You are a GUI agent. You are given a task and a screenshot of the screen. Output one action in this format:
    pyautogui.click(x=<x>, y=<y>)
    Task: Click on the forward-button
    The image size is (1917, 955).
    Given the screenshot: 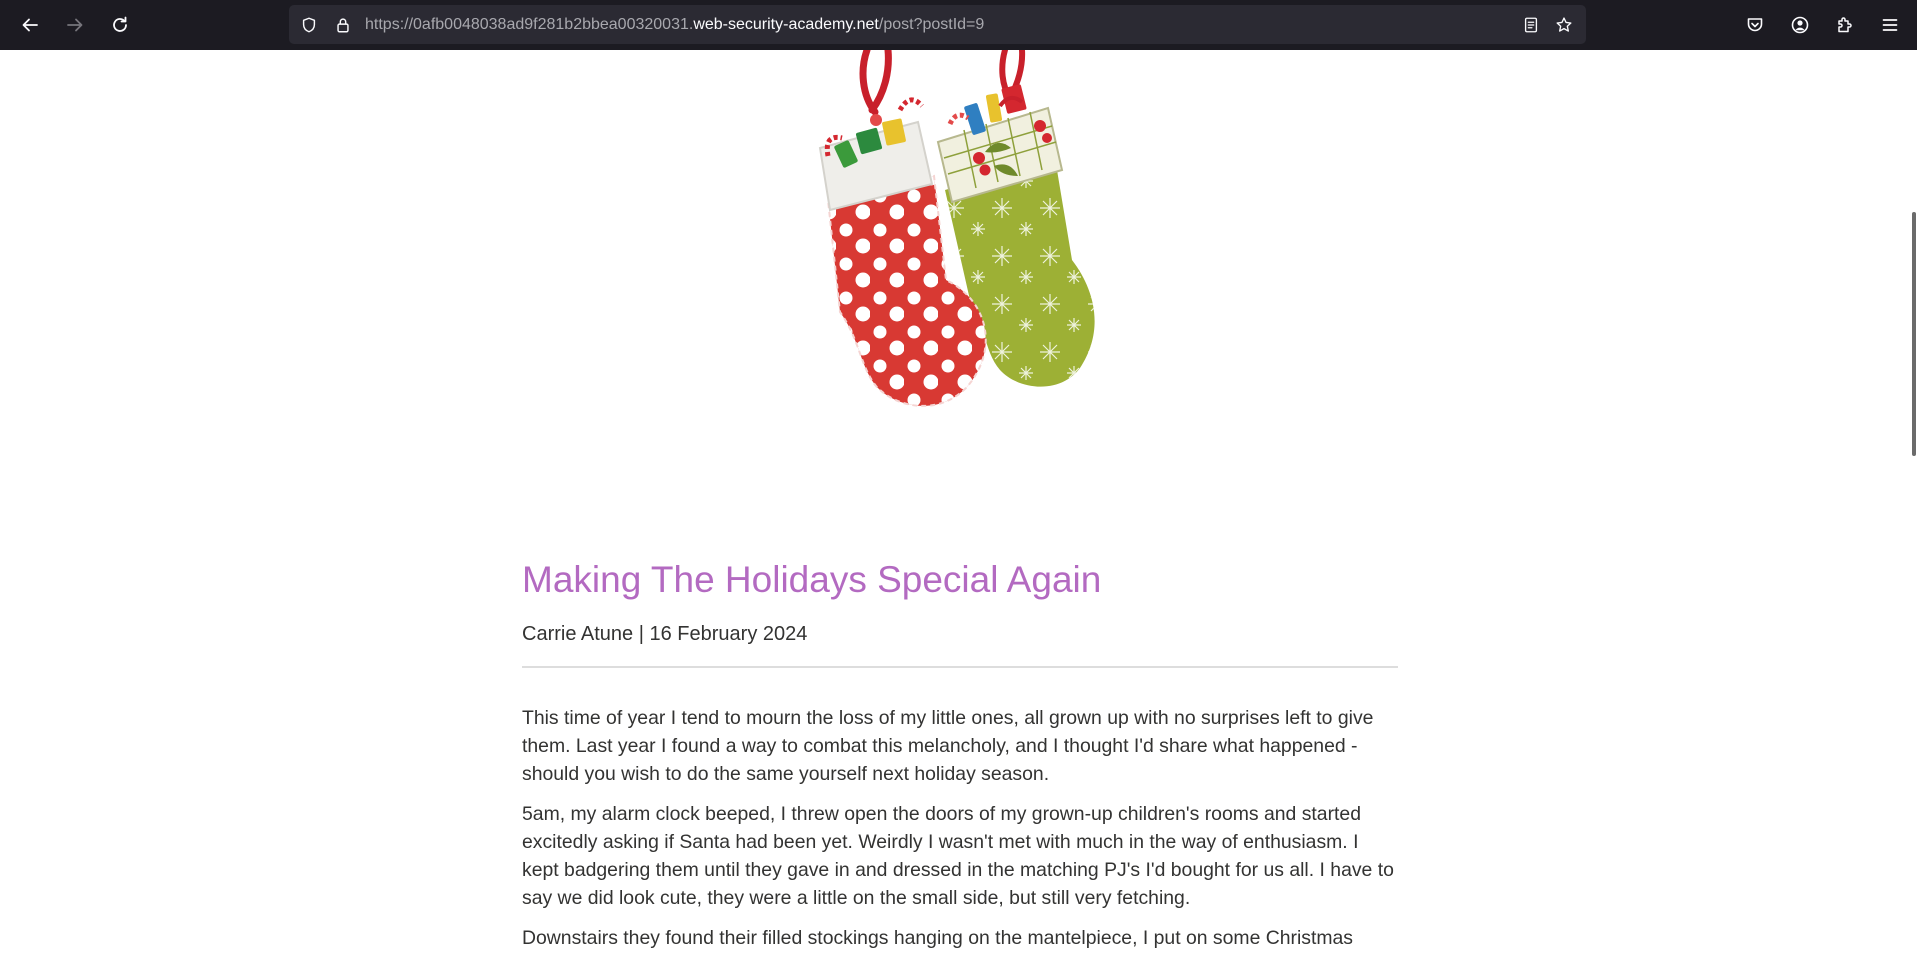 What is the action you would take?
    pyautogui.click(x=75, y=25)
    